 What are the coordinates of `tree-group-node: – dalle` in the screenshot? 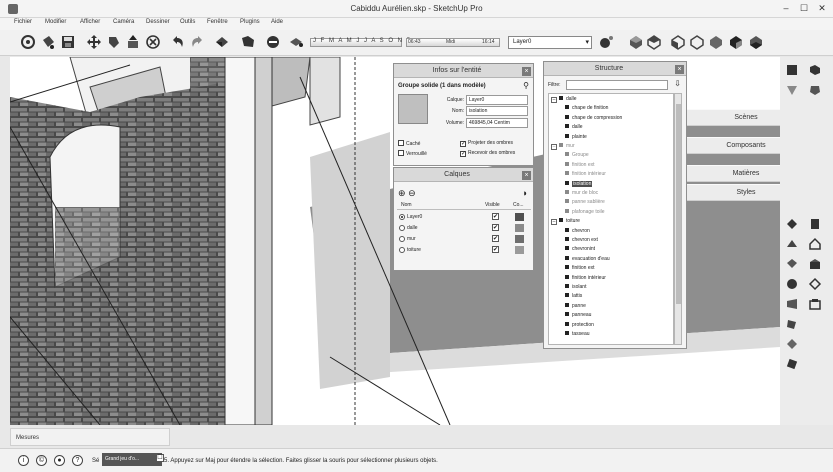 It's located at (564, 100).